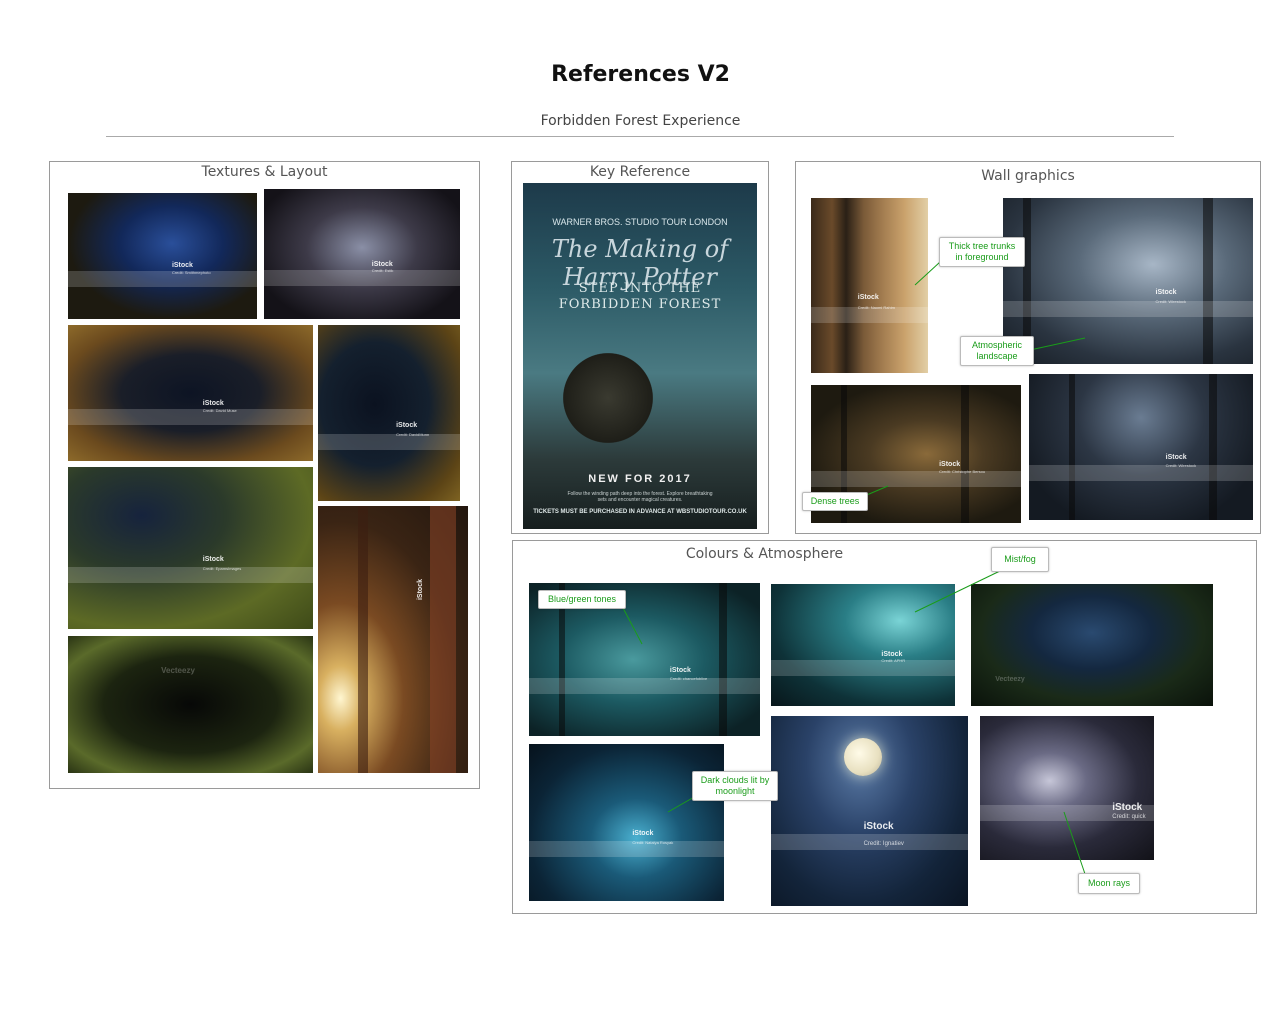 The height and width of the screenshot is (1024, 1281). Describe the element at coordinates (640, 136) in the screenshot. I see `header-divider` at that location.